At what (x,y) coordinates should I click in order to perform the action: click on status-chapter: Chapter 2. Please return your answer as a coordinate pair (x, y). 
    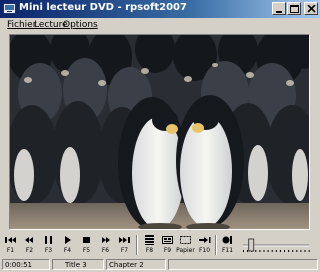
    Looking at the image, I should click on (126, 265).